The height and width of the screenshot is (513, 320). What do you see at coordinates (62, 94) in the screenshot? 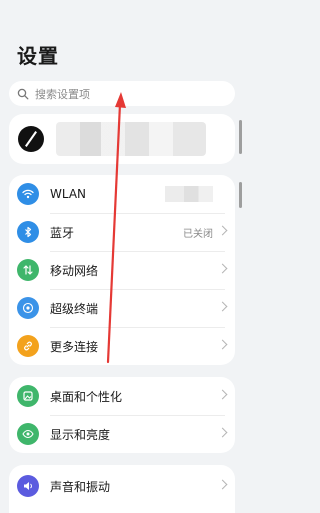
I see `search-placeholder: 搜索设置项` at bounding box center [62, 94].